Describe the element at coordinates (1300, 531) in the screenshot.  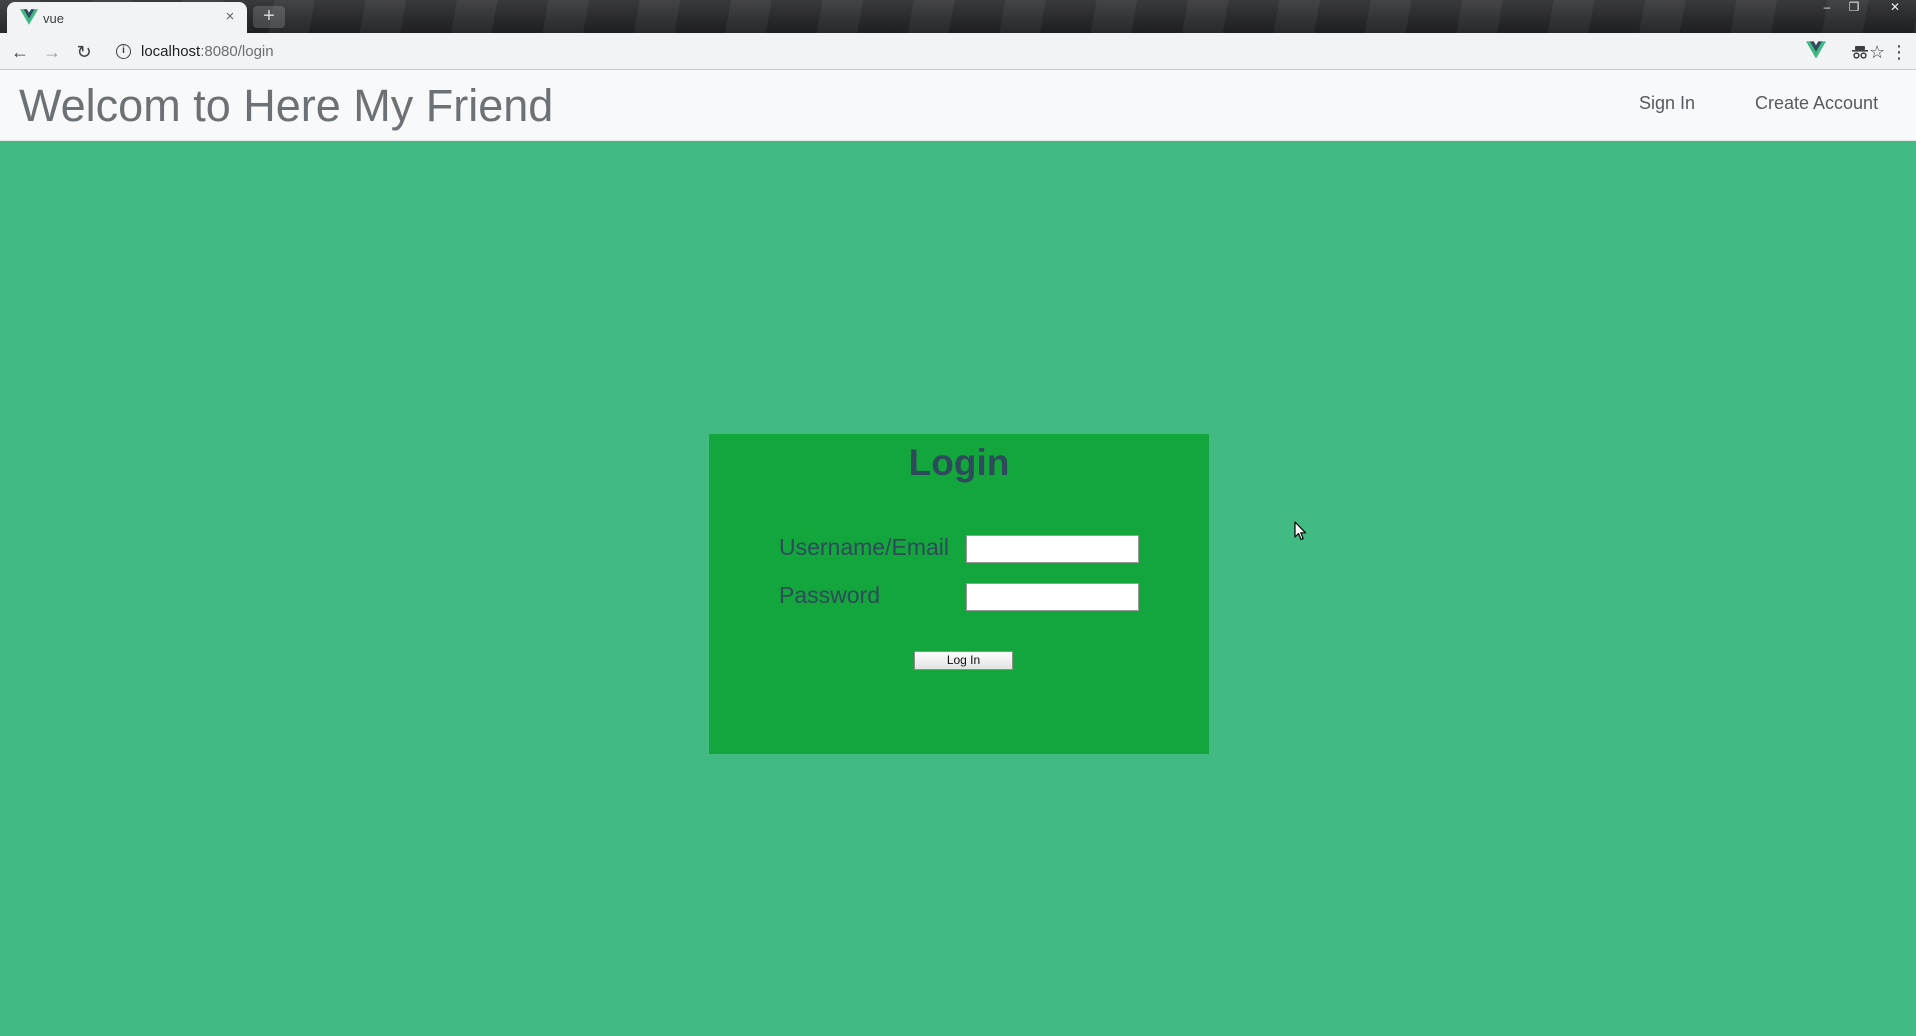
I see `mouse-cursor-icon` at that location.